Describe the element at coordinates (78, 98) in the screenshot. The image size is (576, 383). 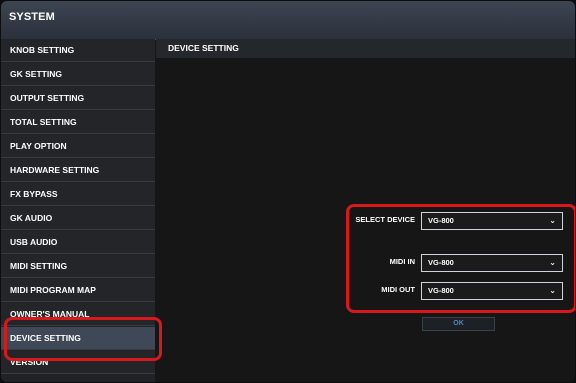
I see `sidebar-item-output-setting: OUTPUT SETTING` at that location.